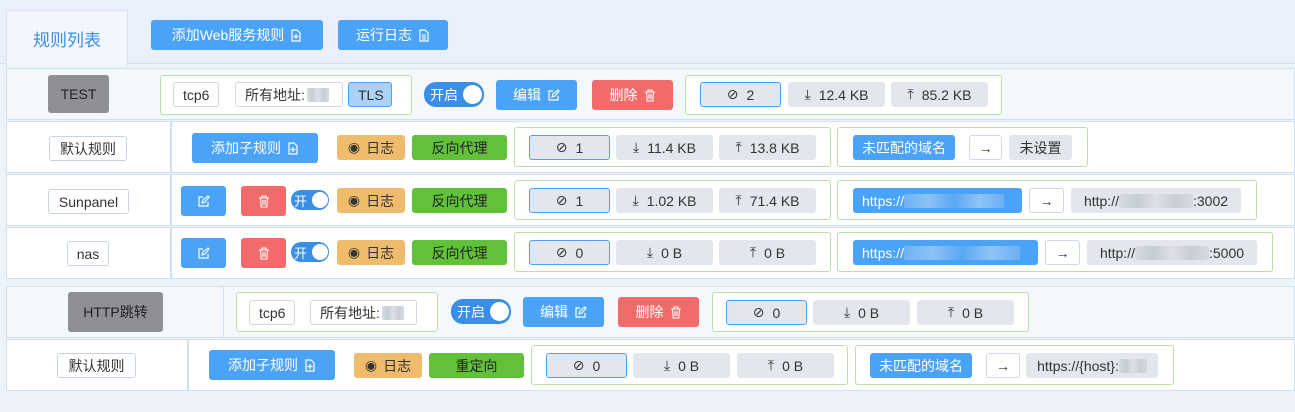 The image size is (1295, 412). Describe the element at coordinates (740, 94) in the screenshot. I see `connections-stat: ⊘ 2` at that location.